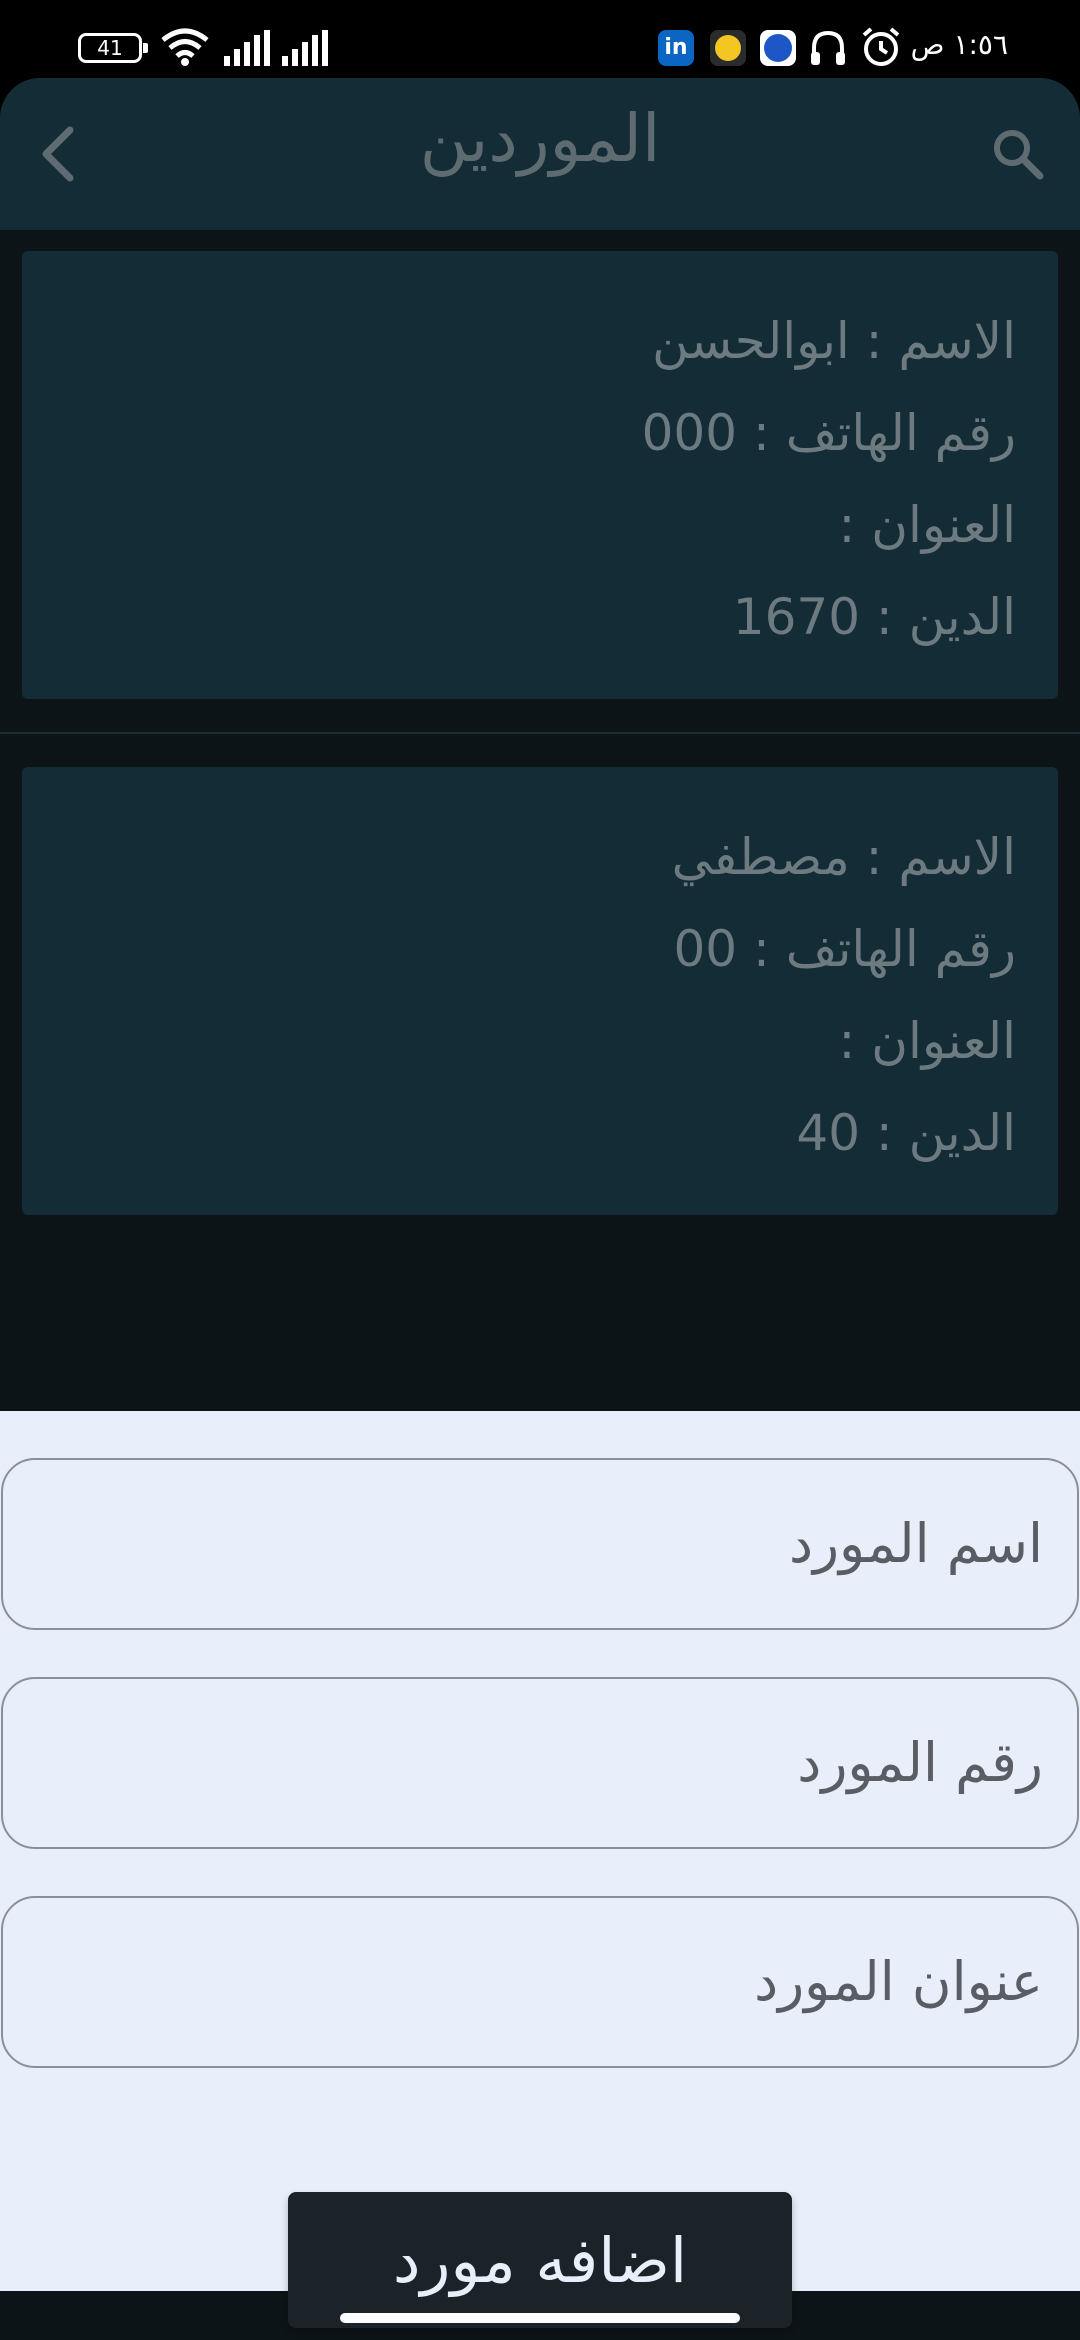  Describe the element at coordinates (185, 47) in the screenshot. I see `wifi-icon` at that location.